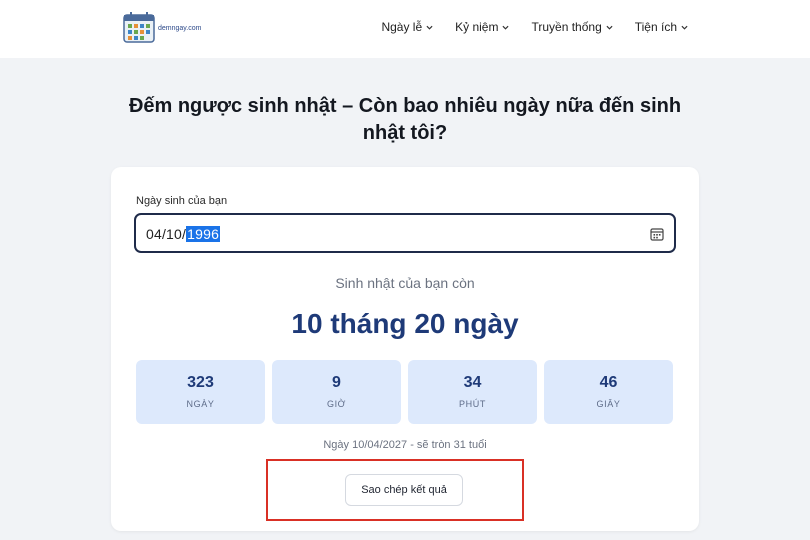 The height and width of the screenshot is (540, 810). I want to click on nav-item-ngay-le: Ngày lễ, so click(407, 27).